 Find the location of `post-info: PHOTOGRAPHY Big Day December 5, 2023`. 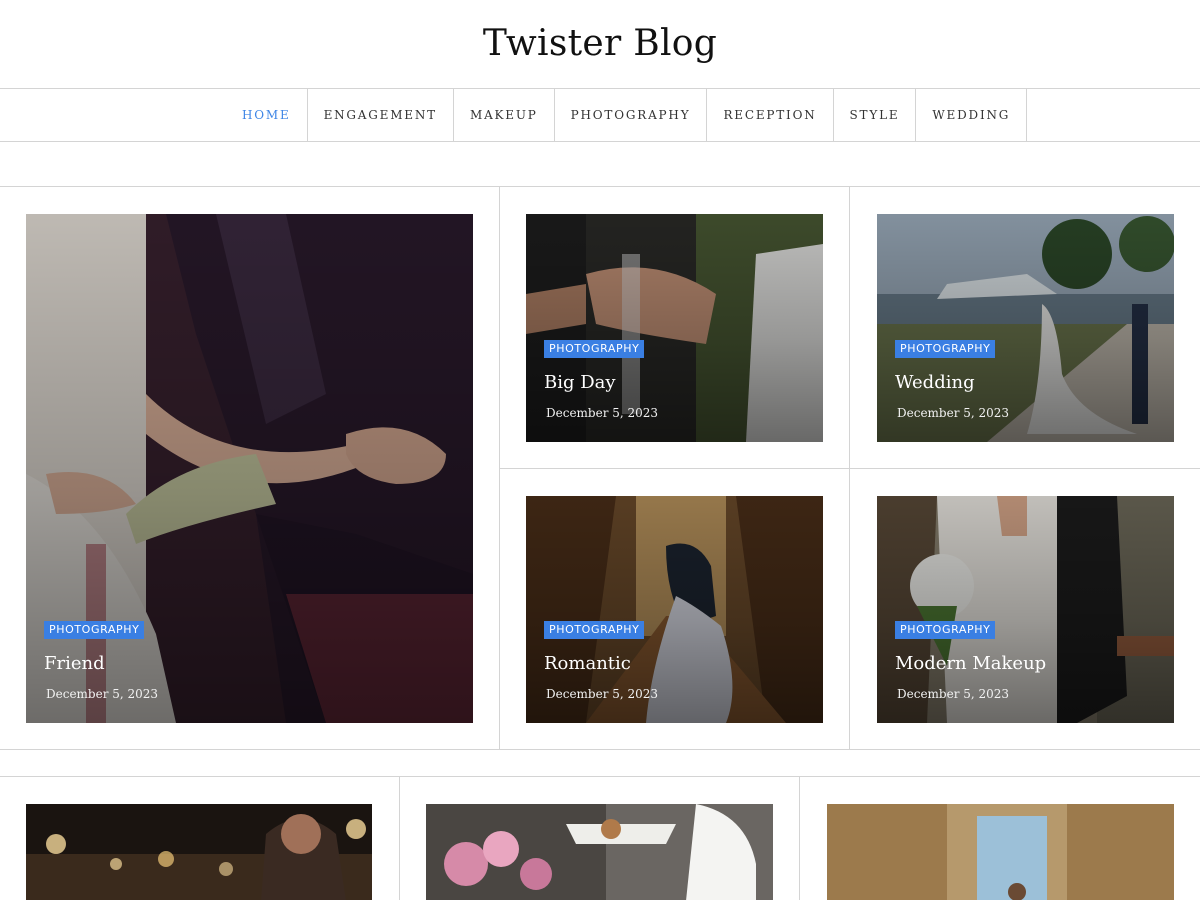

post-info: PHOTOGRAPHY Big Day December 5, 2023 is located at coordinates (601, 378).